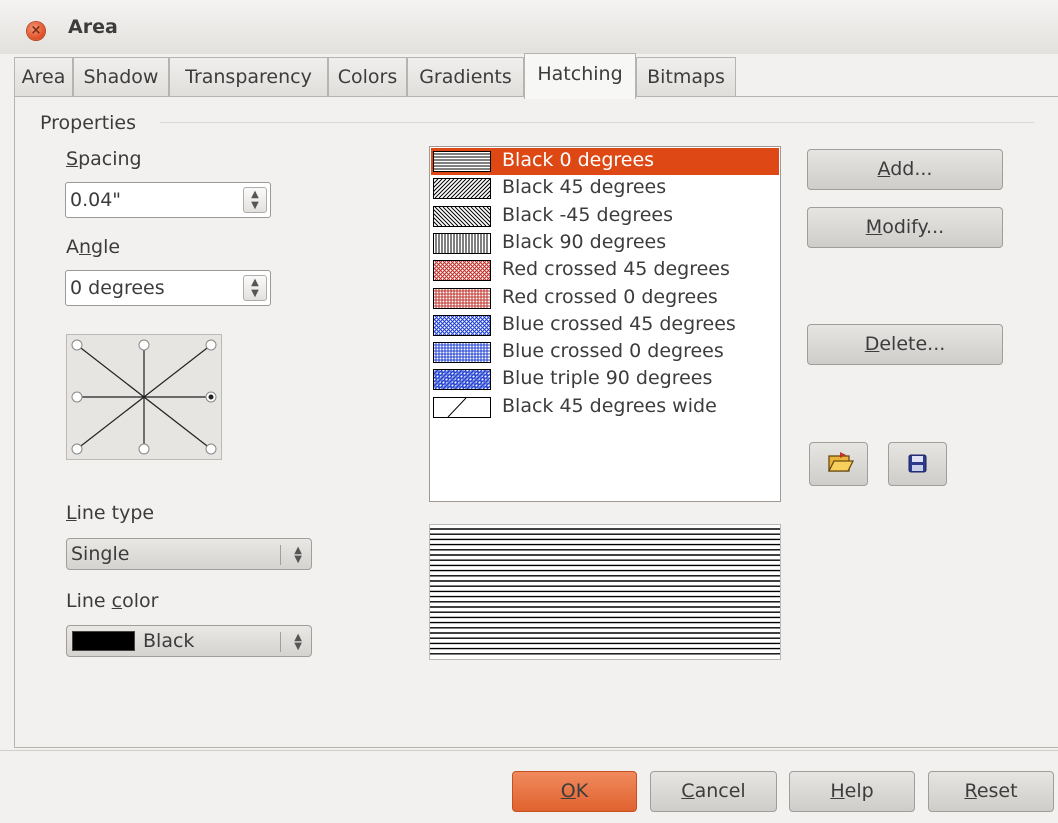  I want to click on floppy-save-icon, so click(917, 463).